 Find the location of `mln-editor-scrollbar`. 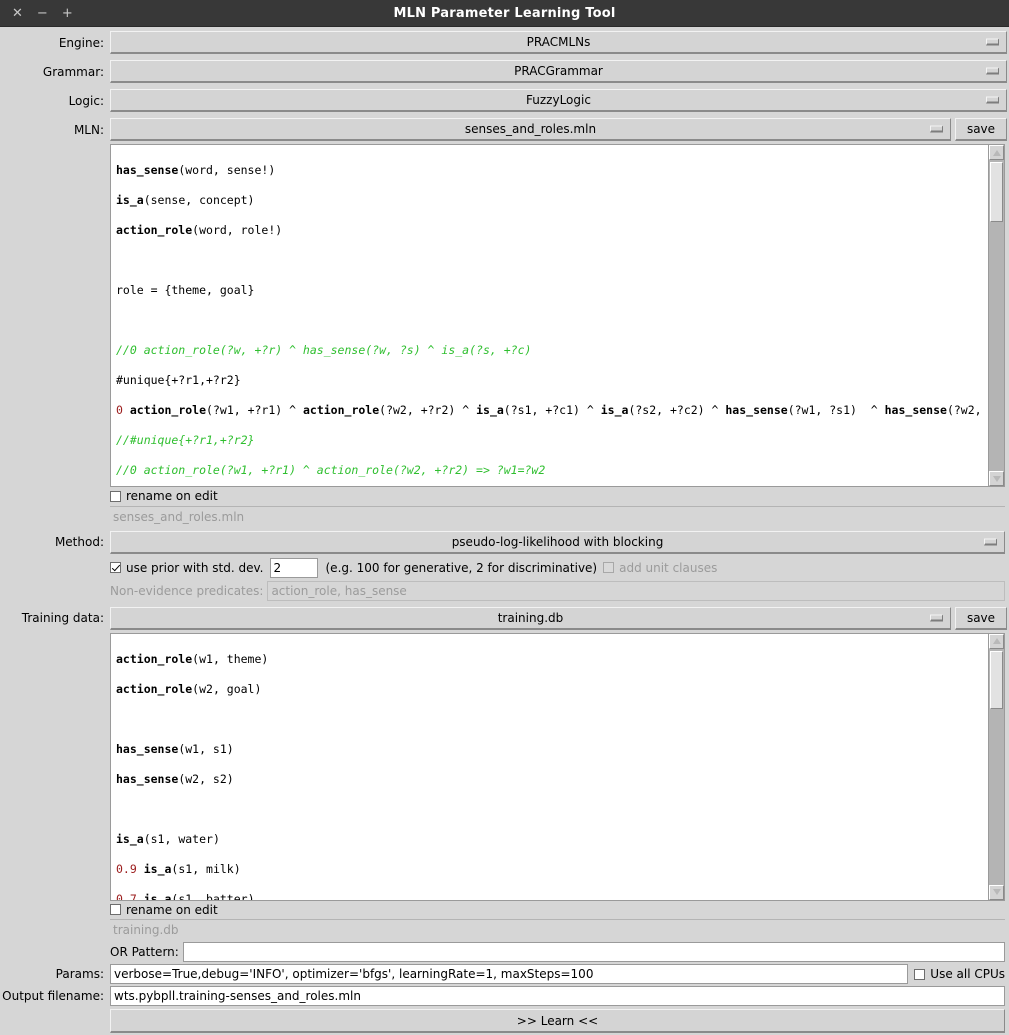

mln-editor-scrollbar is located at coordinates (996, 315).